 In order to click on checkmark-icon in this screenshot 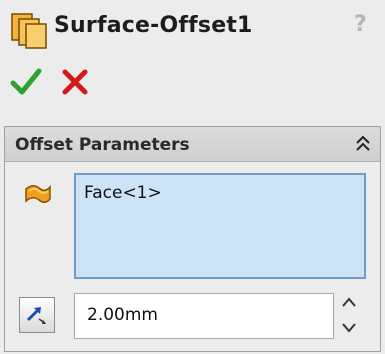, I will do `click(26, 81)`.